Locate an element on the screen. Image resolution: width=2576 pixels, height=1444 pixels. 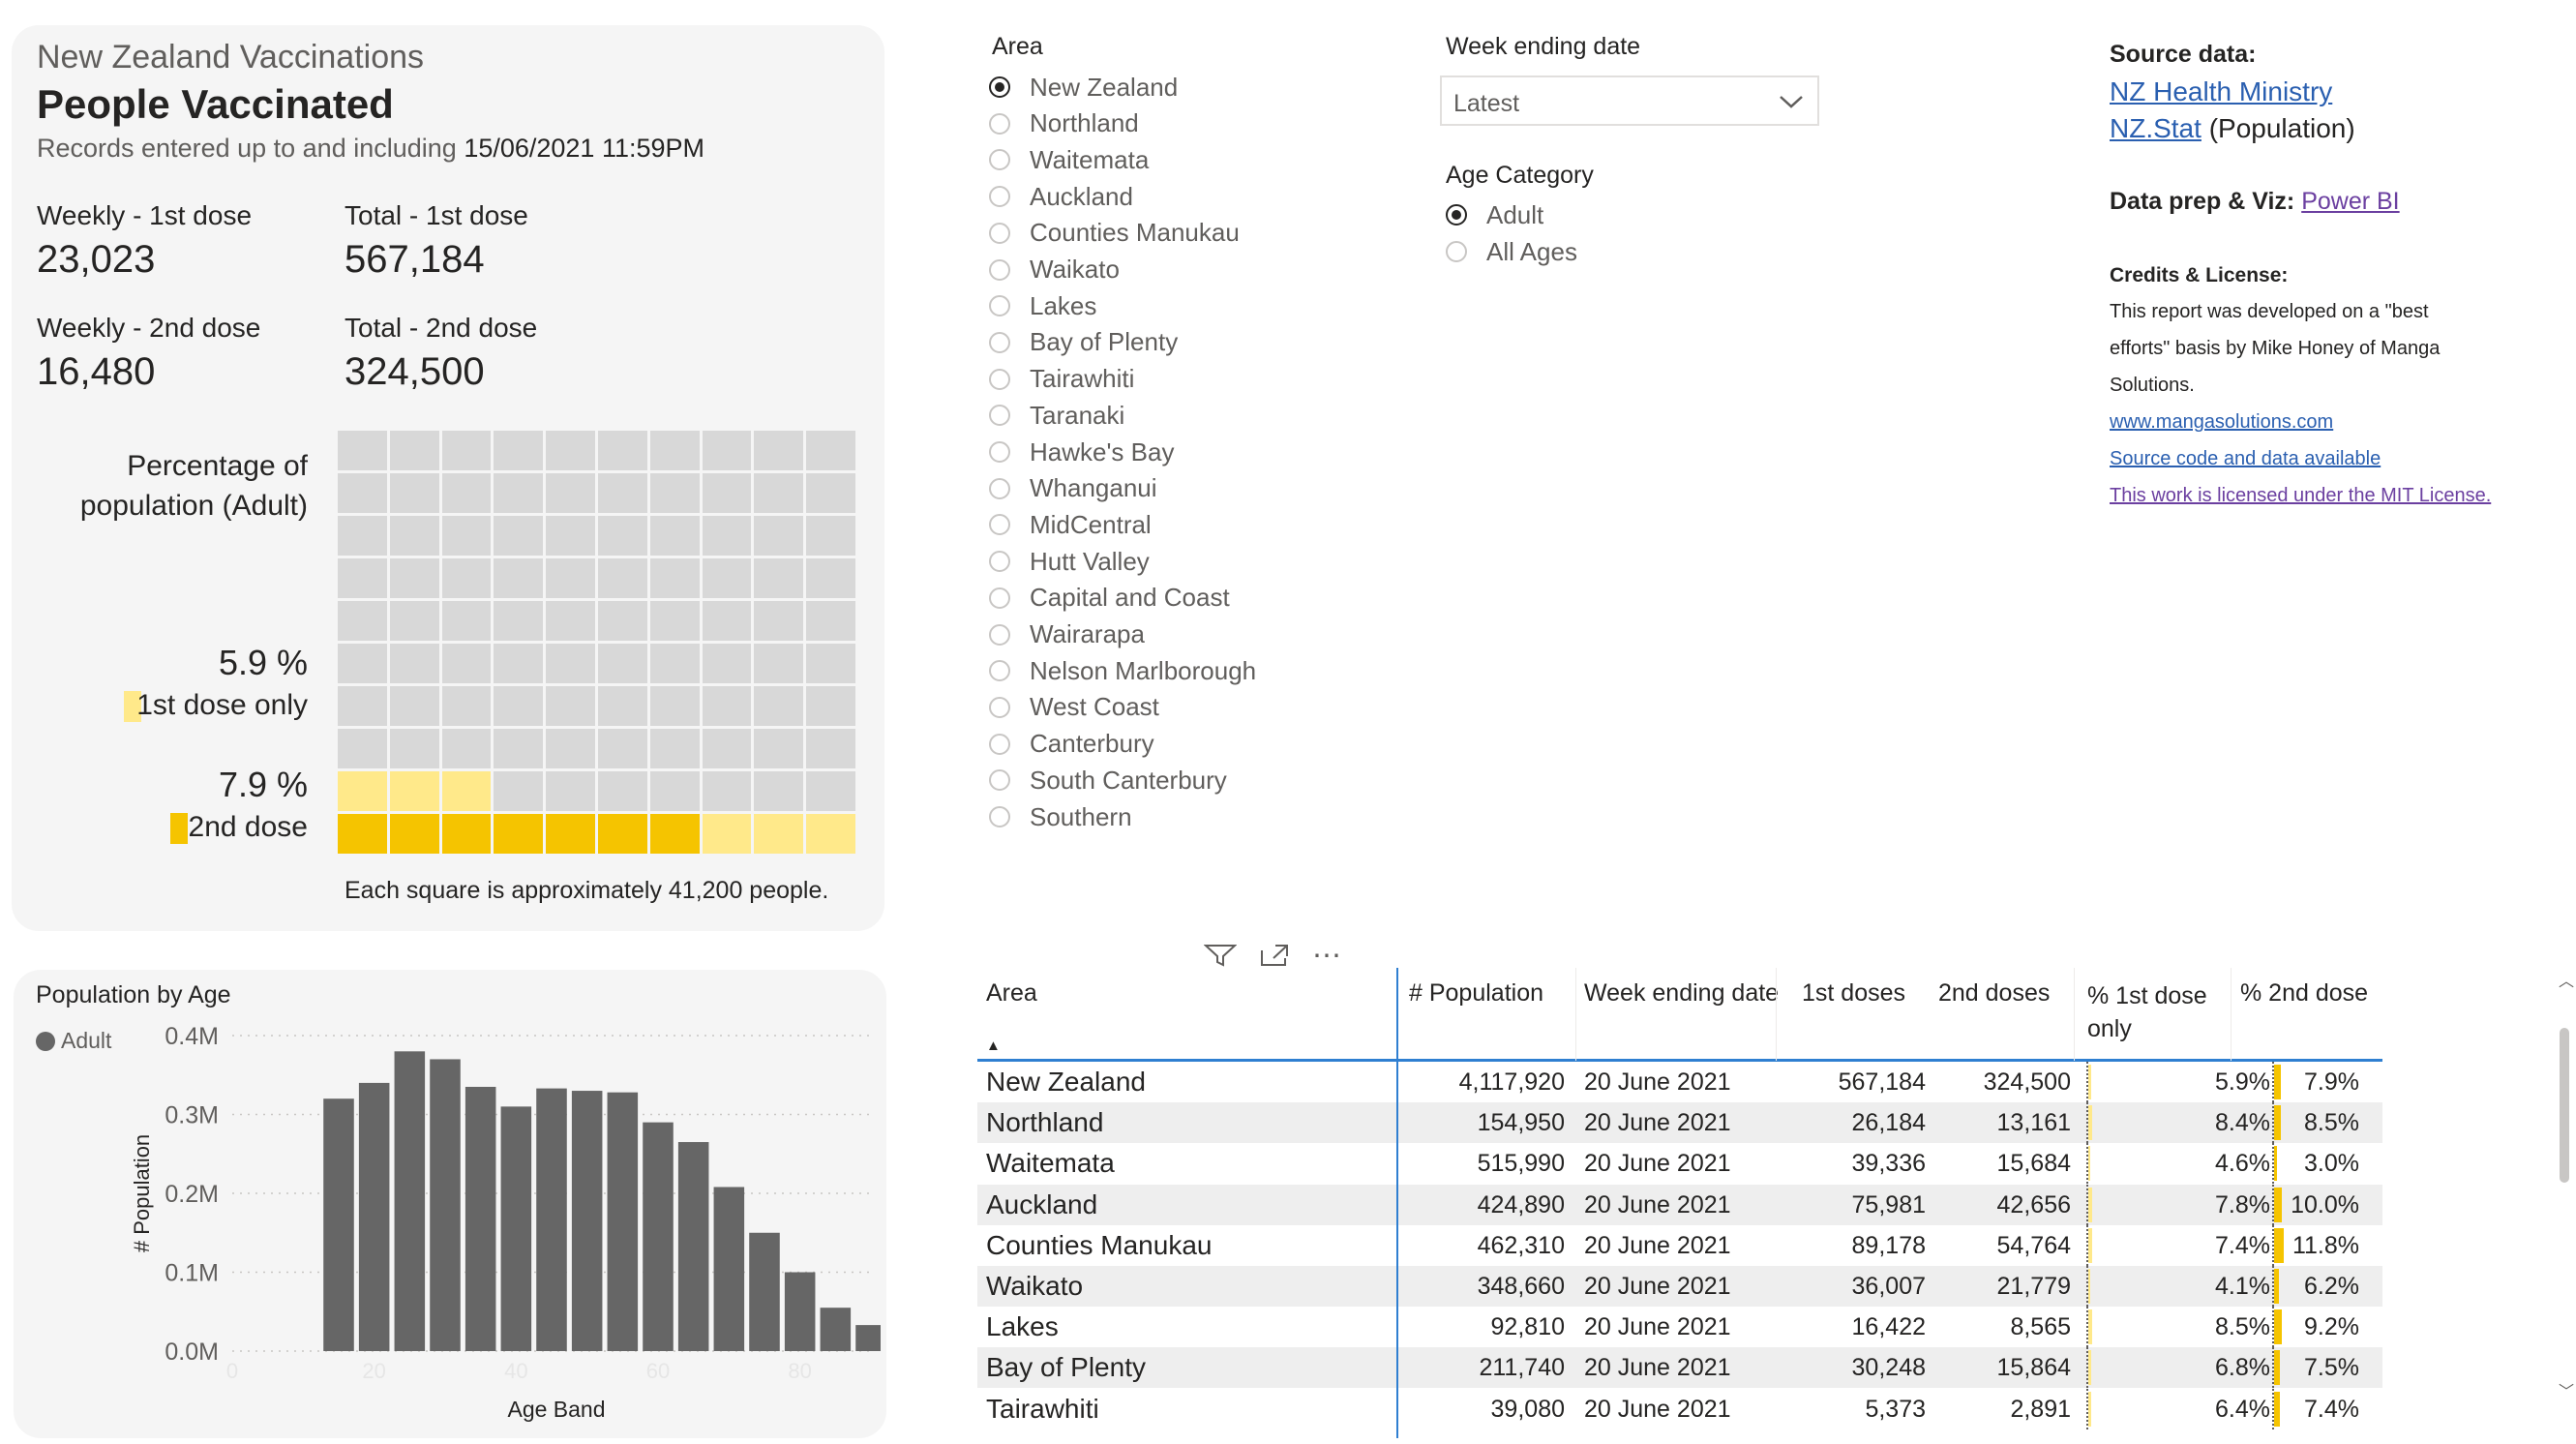
area-option: Waikato is located at coordinates (1054, 270).